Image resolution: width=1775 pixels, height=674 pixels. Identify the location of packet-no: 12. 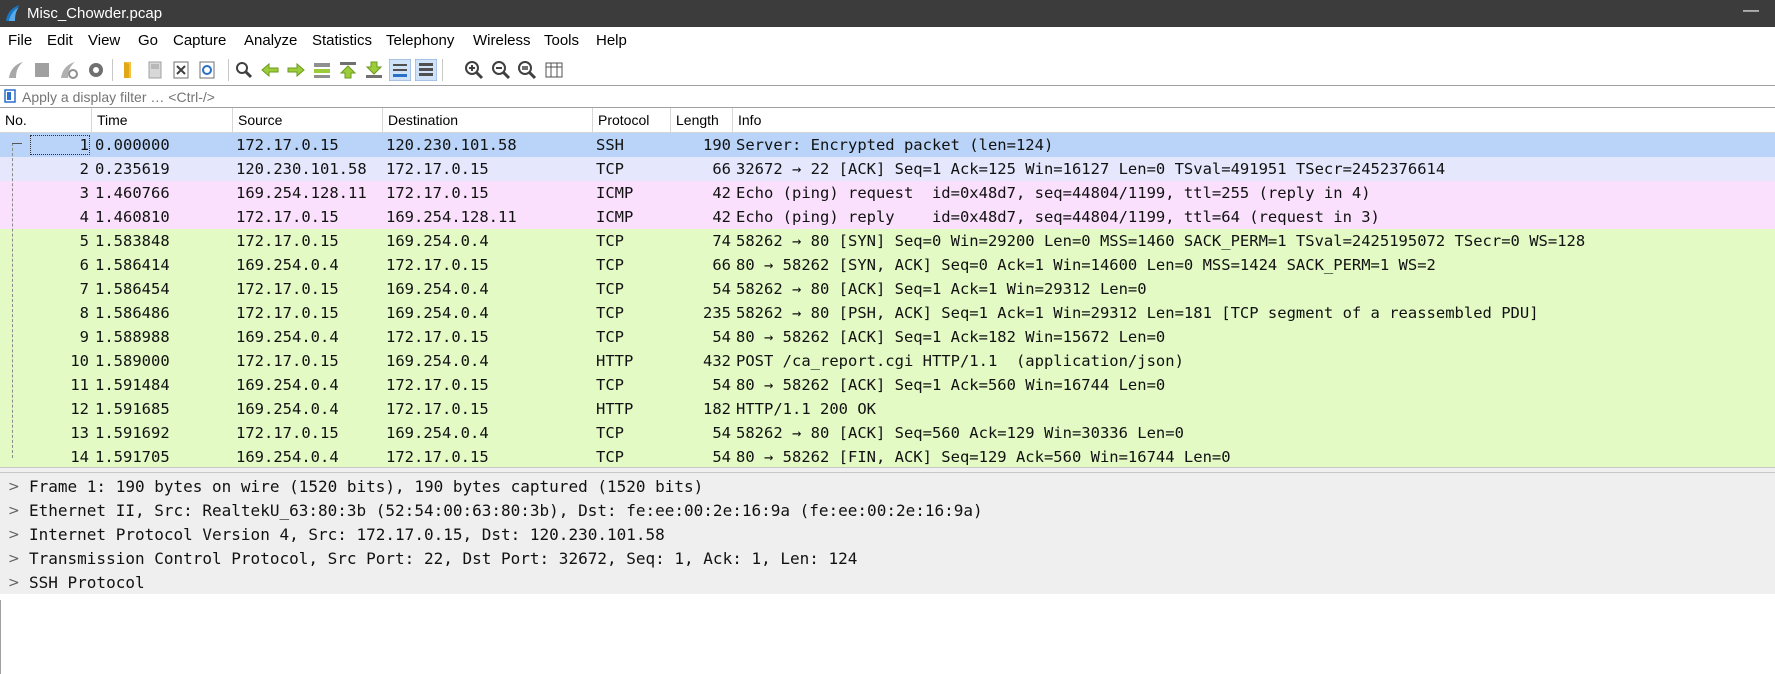
(79, 409).